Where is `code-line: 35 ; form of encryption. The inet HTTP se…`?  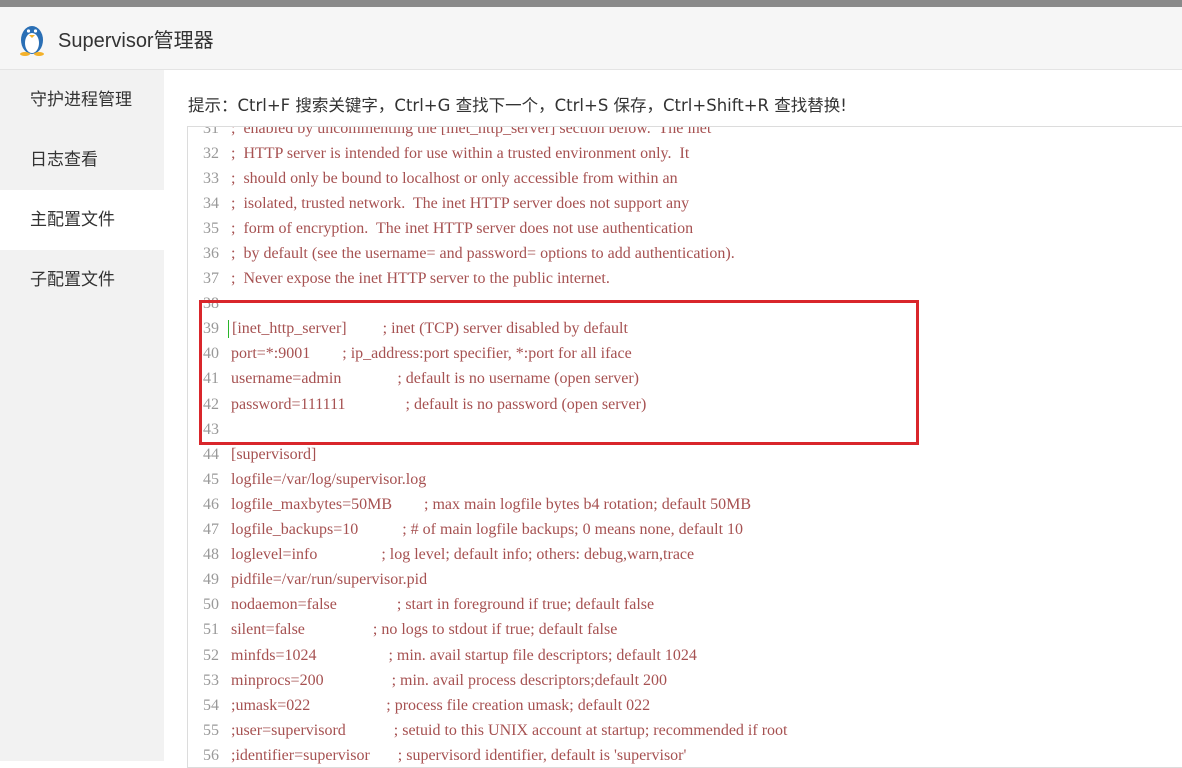
code-line: 35 ; form of encryption. The inet HTTP se… is located at coordinates (685, 228).